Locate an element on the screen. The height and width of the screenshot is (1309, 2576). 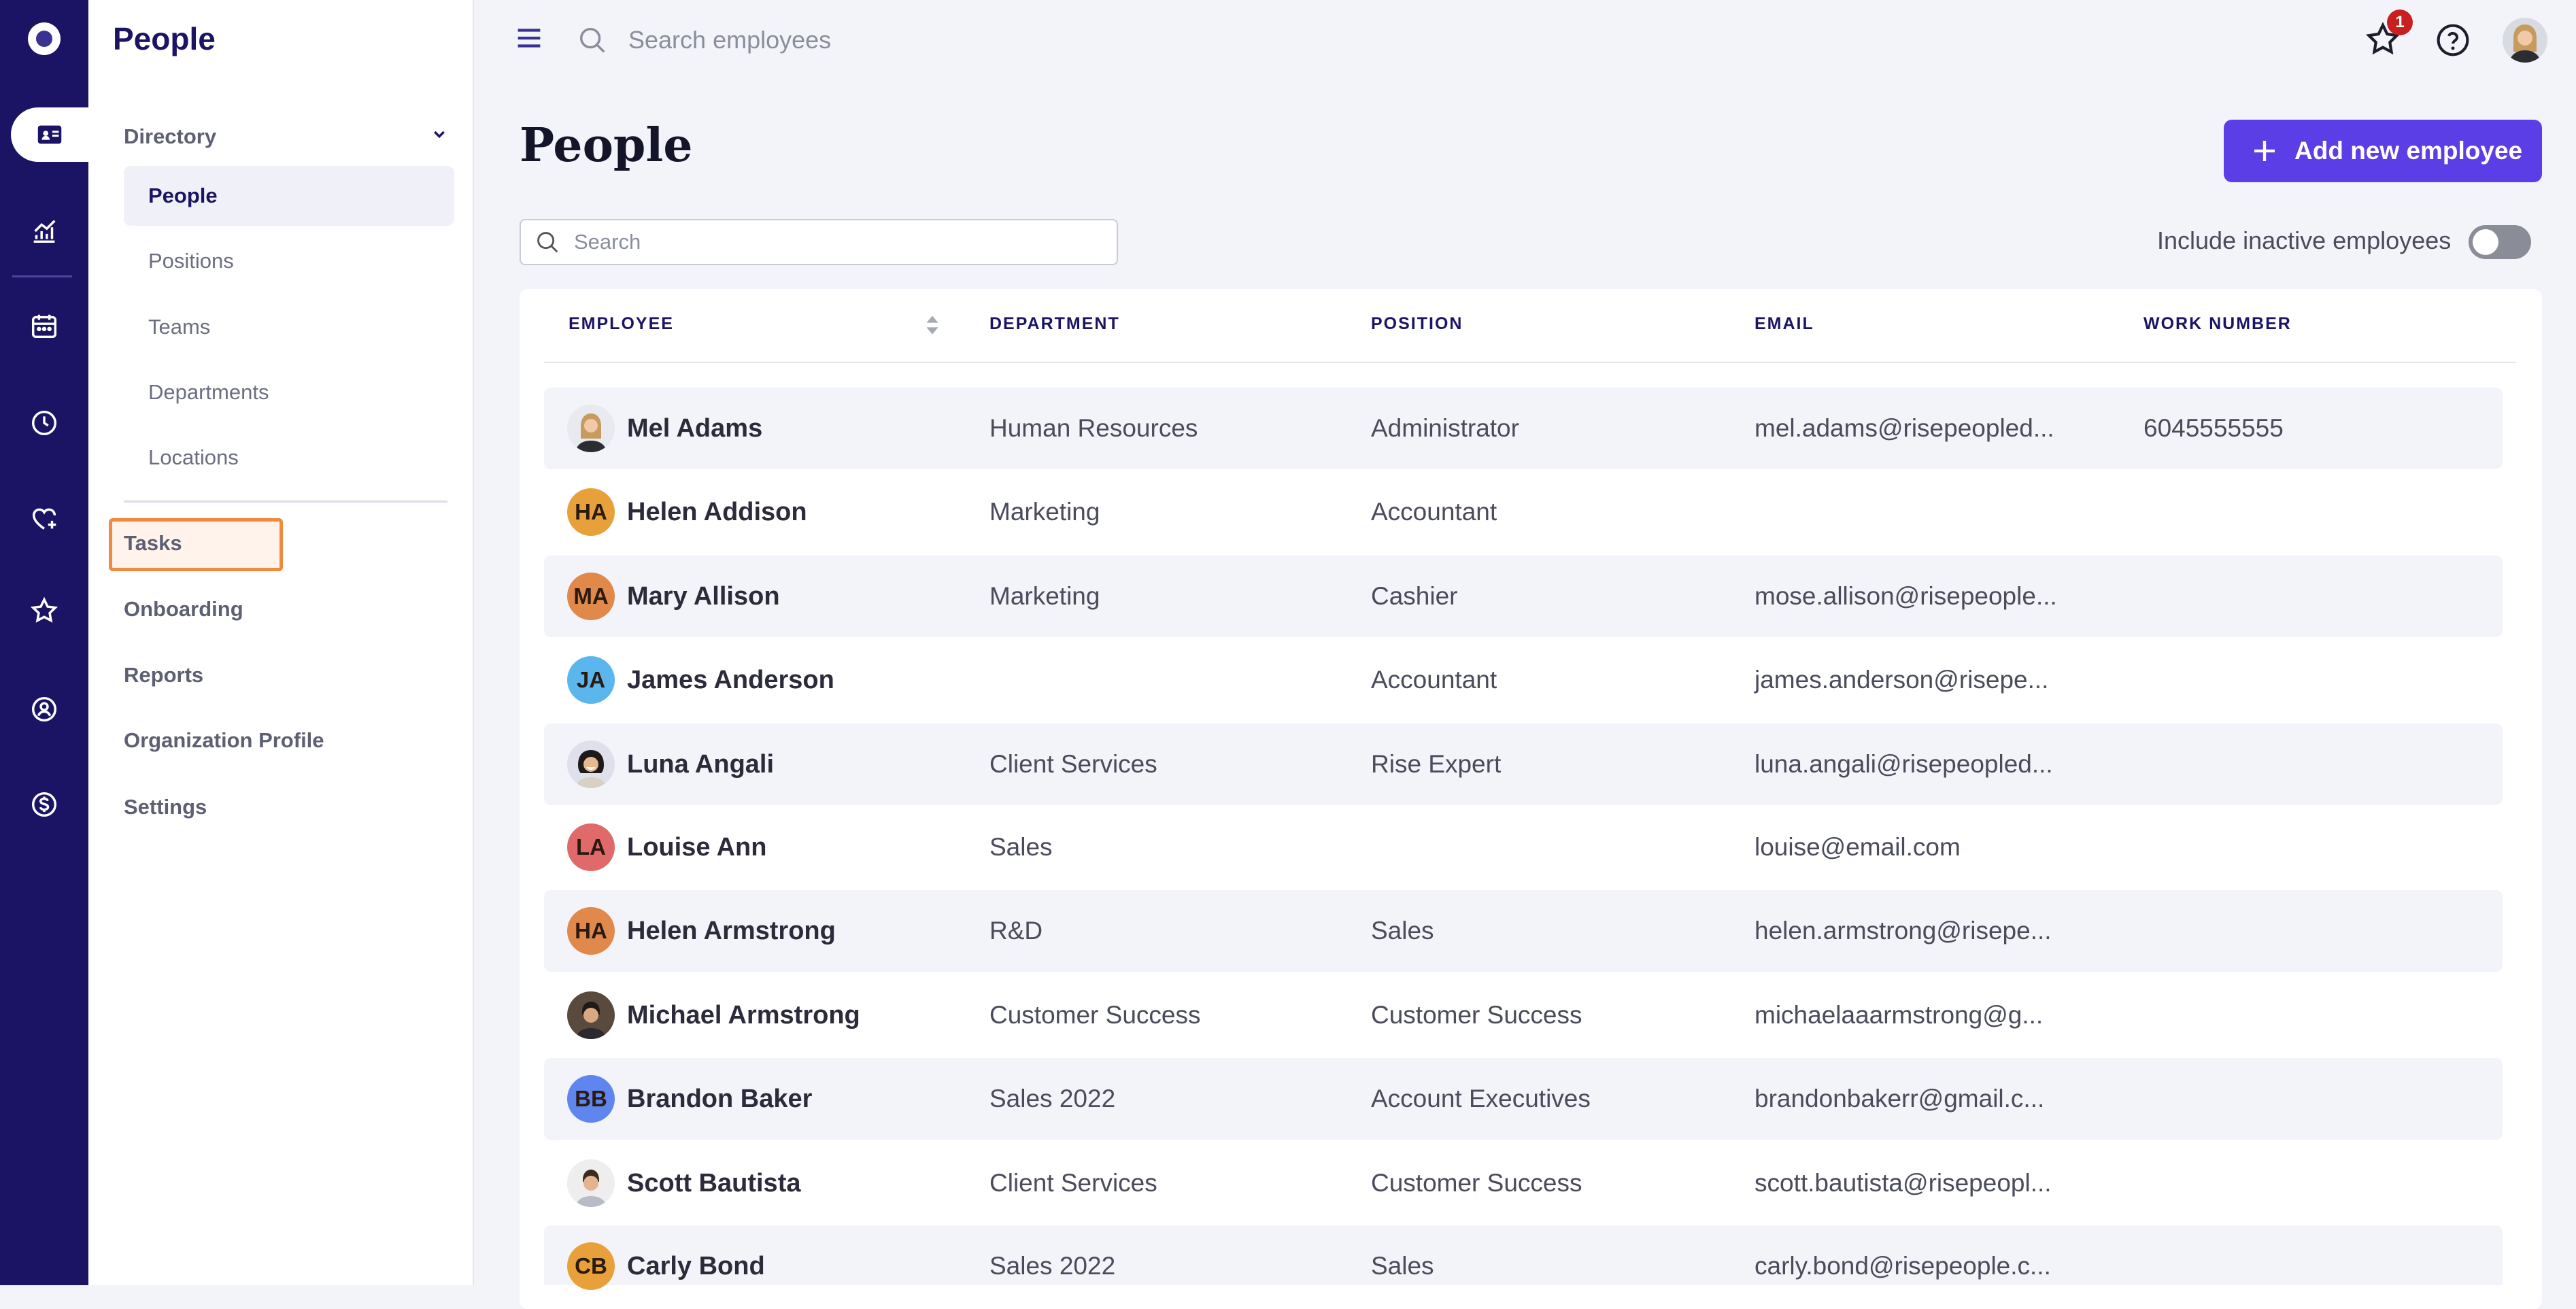
include-inactive-label: Include inactive employees is located at coordinates (2304, 240).